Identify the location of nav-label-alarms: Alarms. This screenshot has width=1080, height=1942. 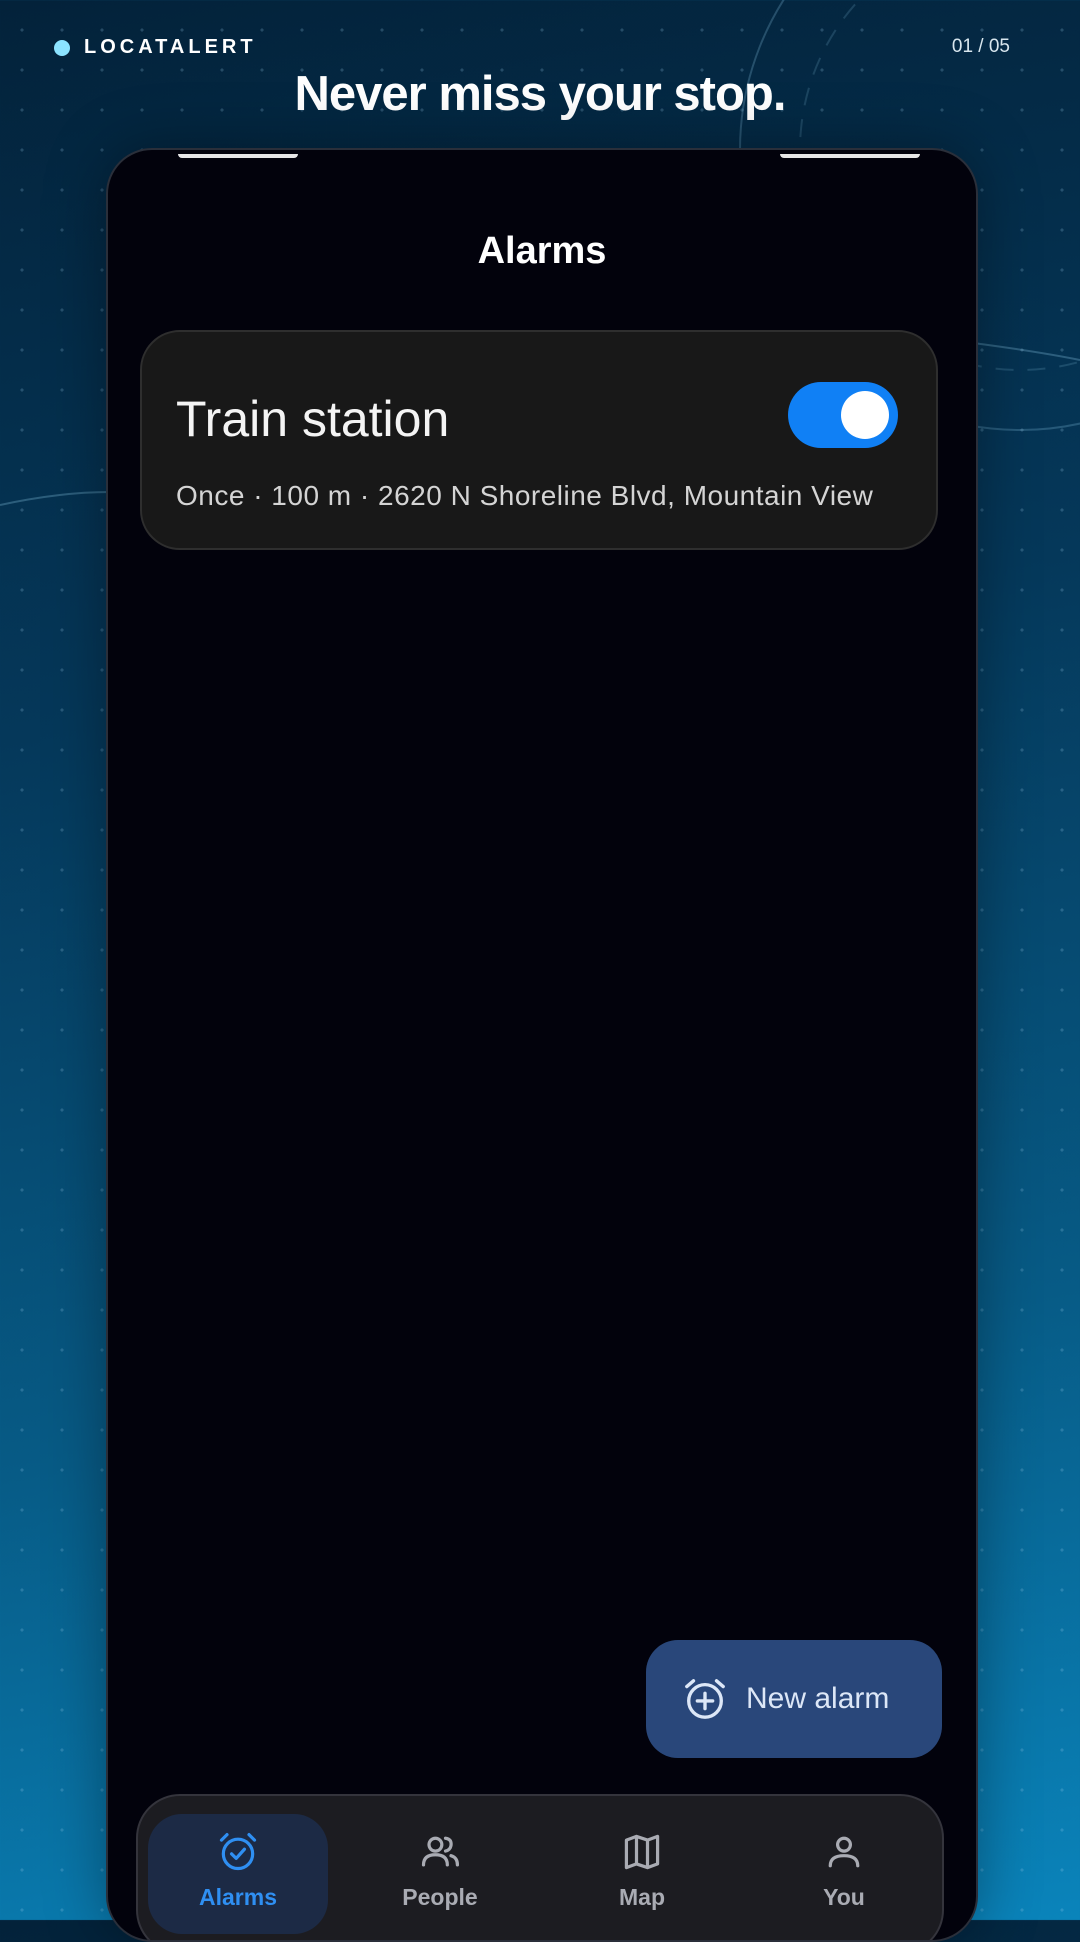
(238, 1897).